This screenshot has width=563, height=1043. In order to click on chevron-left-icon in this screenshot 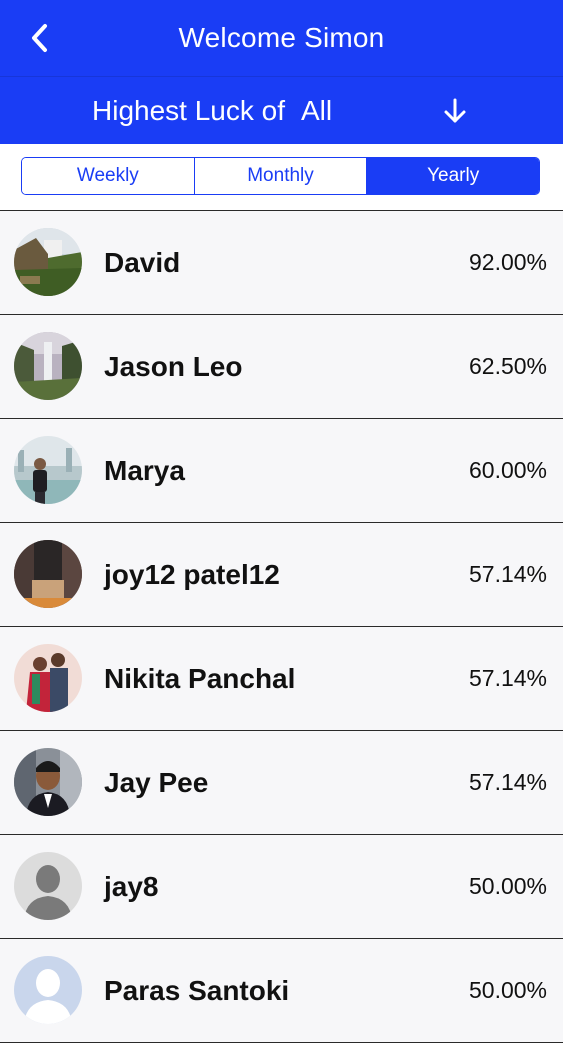, I will do `click(39, 38)`.